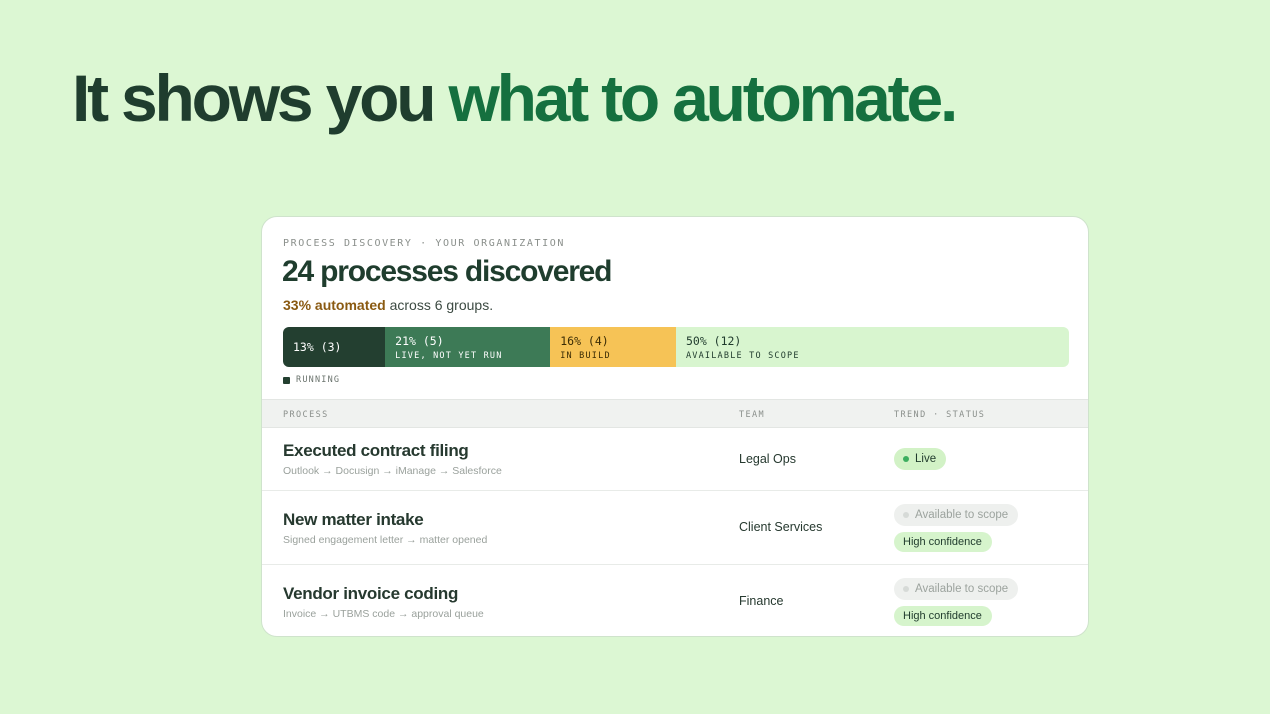 The height and width of the screenshot is (714, 1270). What do you see at coordinates (585, 355) in the screenshot?
I see `segment-label: IN BUILD` at bounding box center [585, 355].